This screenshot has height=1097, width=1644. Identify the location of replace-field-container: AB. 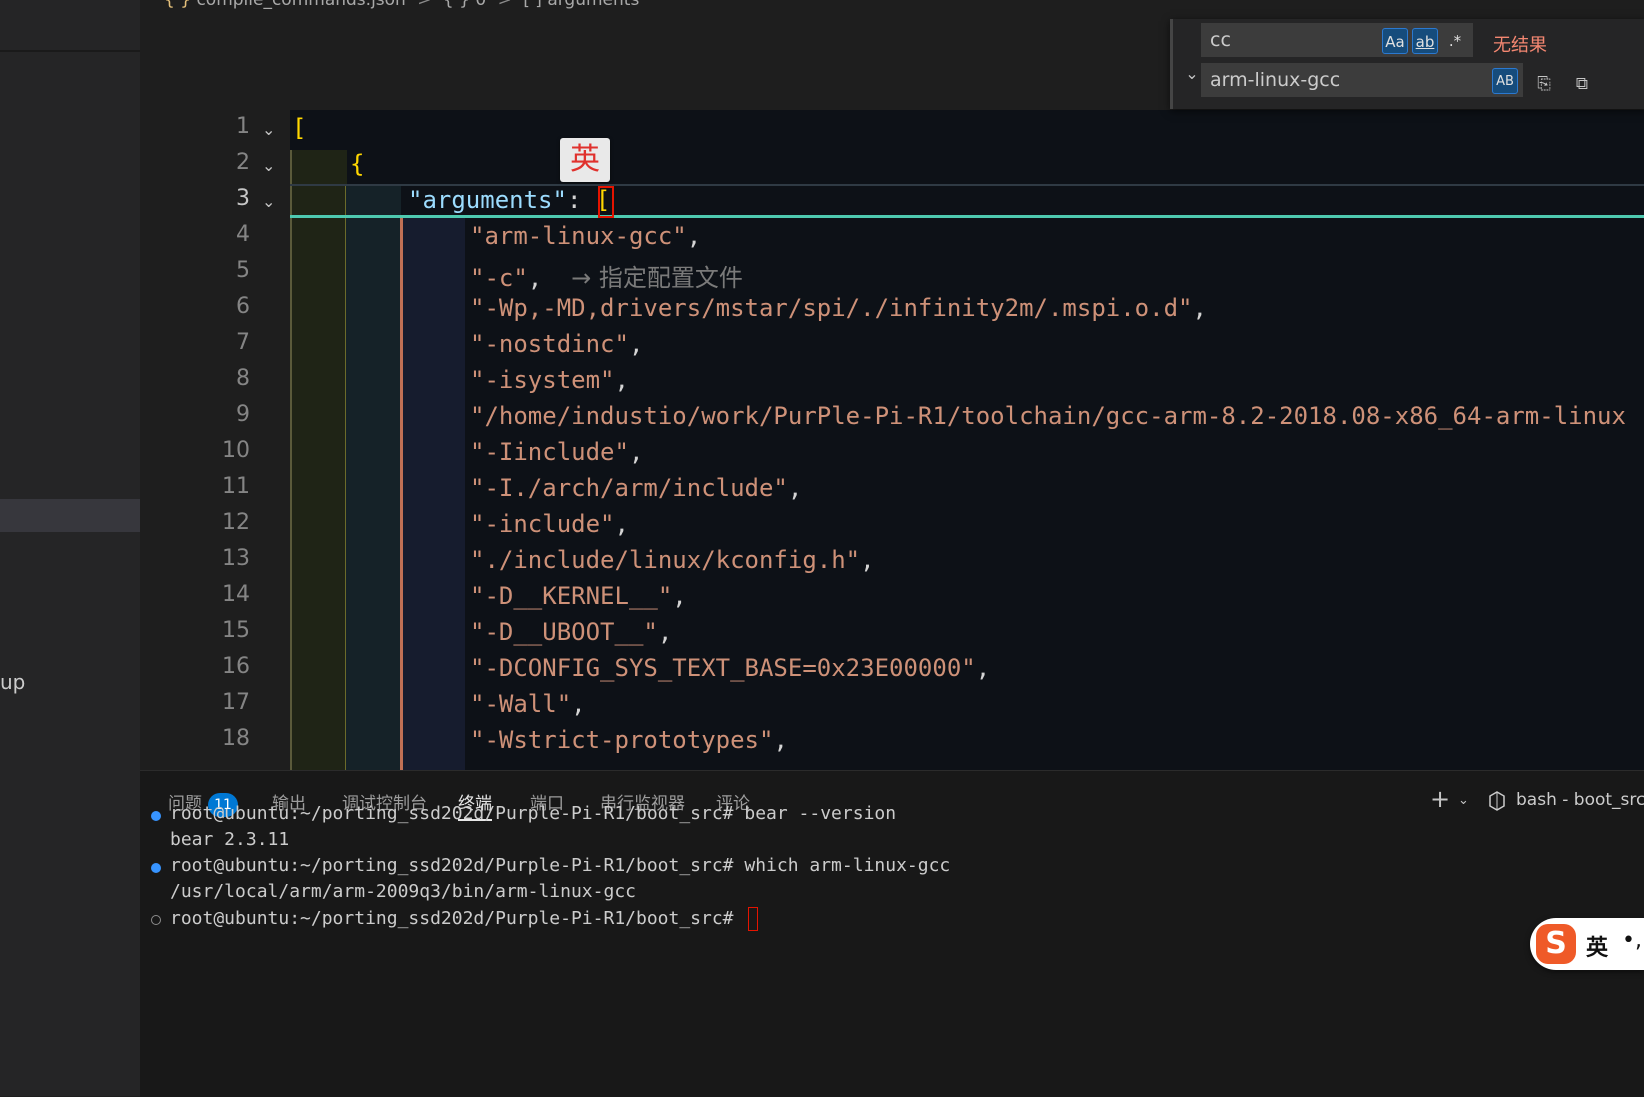
(1362, 80).